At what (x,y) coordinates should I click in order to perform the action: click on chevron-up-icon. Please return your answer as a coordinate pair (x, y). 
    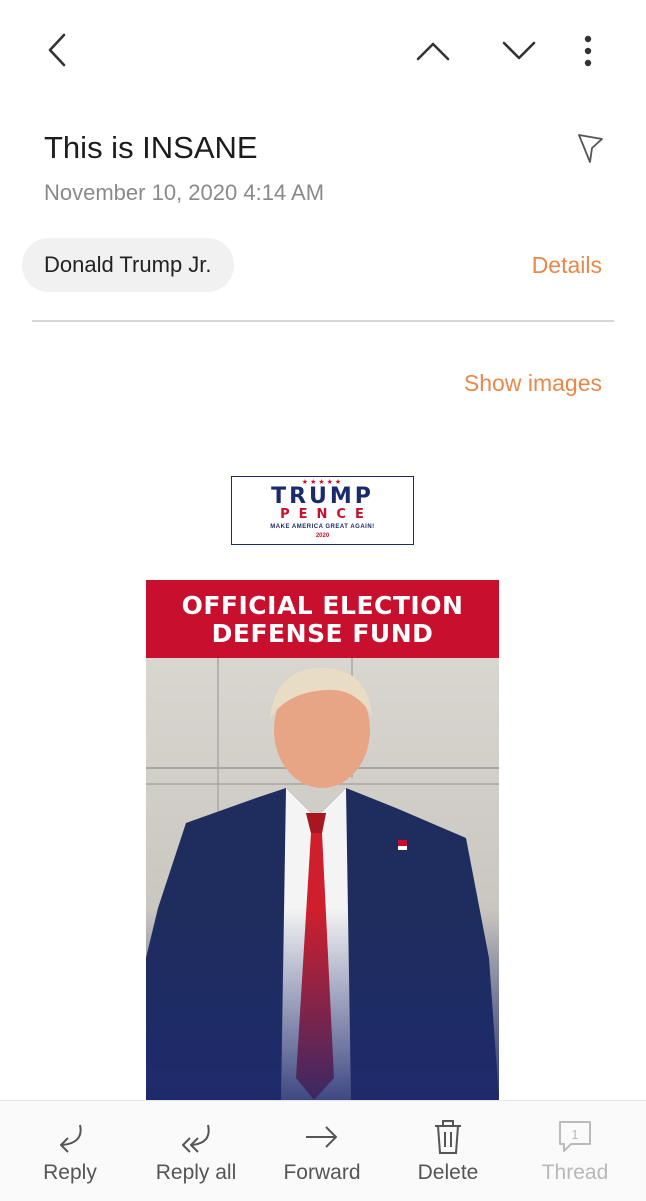
    Looking at the image, I should click on (433, 51).